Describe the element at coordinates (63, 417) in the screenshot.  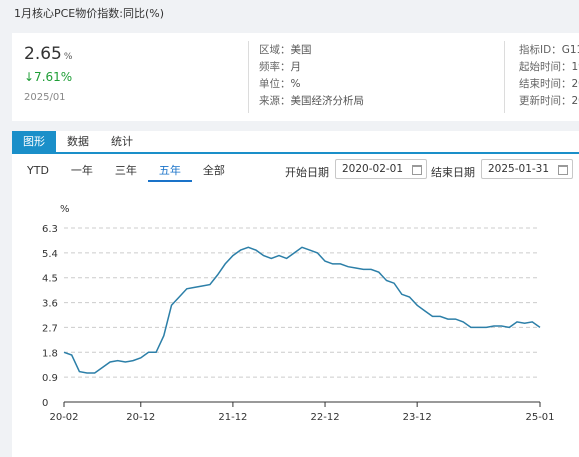
I see `x-tick-label: 20-02` at that location.